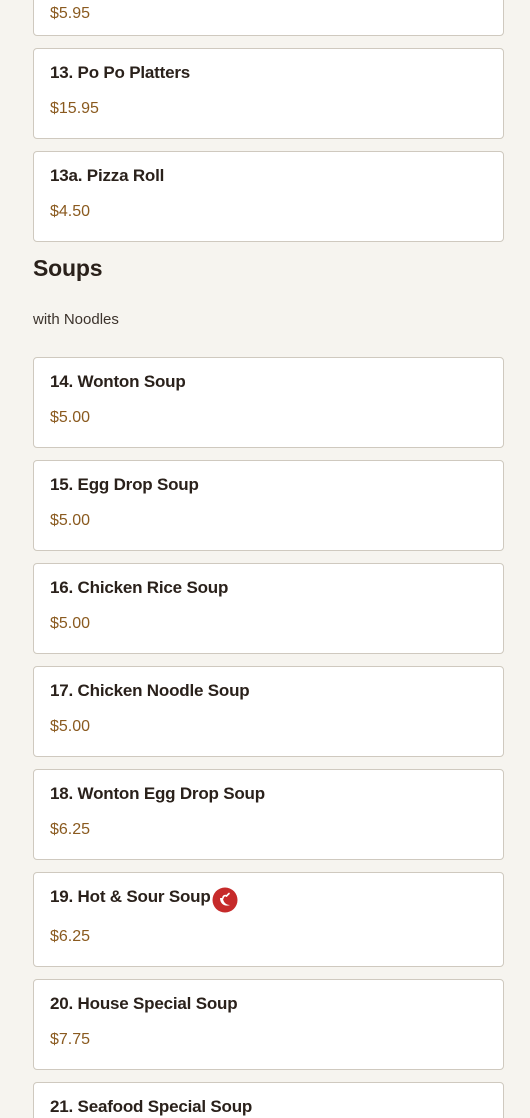 This screenshot has height=1118, width=530. What do you see at coordinates (268, 711) in the screenshot?
I see `menu-item-card: 17. Chicken Noodle Soup $5.00` at bounding box center [268, 711].